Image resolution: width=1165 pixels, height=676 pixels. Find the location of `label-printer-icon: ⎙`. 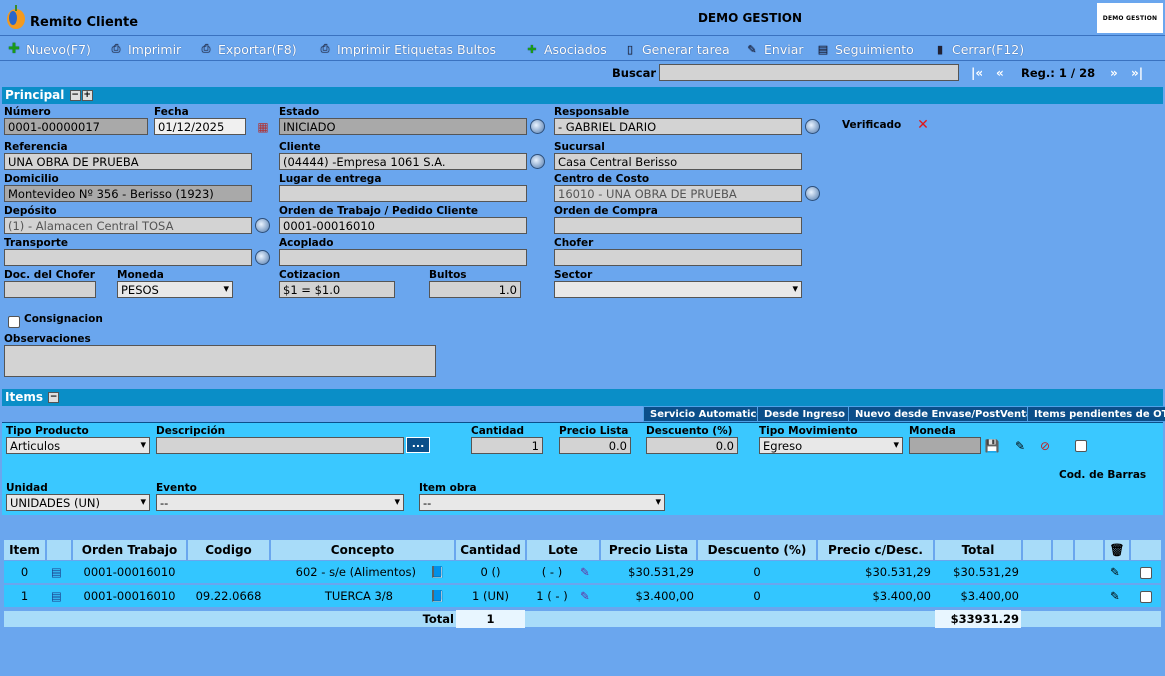

label-printer-icon: ⎙ is located at coordinates (325, 48).